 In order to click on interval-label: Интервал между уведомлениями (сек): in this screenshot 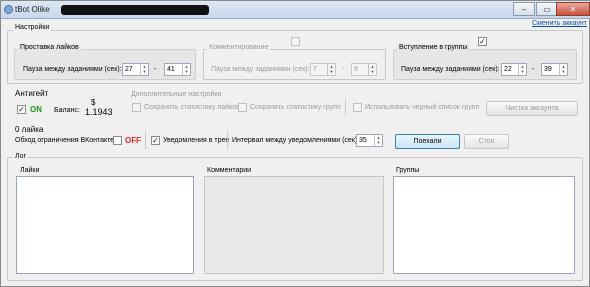, I will do `click(296, 140)`.